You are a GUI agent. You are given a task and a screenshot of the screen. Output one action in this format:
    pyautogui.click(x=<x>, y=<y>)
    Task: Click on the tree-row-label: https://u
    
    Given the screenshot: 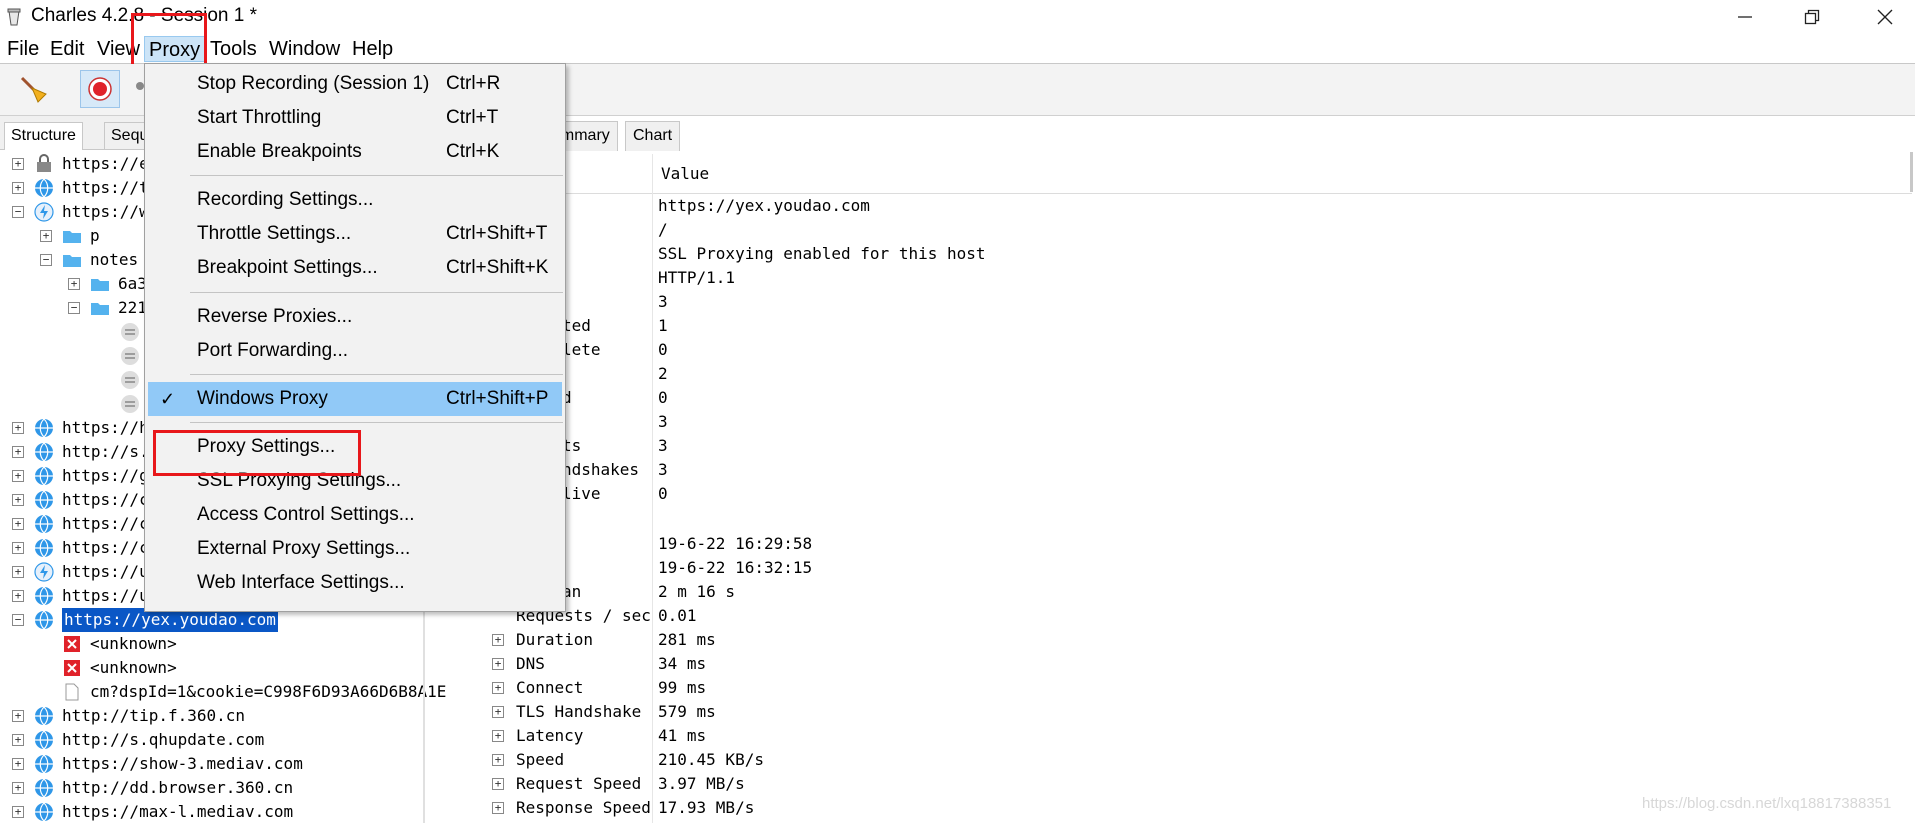 What is the action you would take?
    pyautogui.click(x=105, y=571)
    